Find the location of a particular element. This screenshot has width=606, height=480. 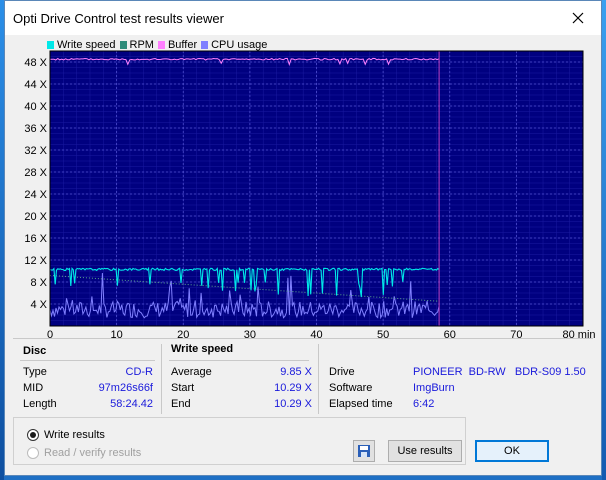

disc-mid-value: 97m26s66f is located at coordinates (125, 388).